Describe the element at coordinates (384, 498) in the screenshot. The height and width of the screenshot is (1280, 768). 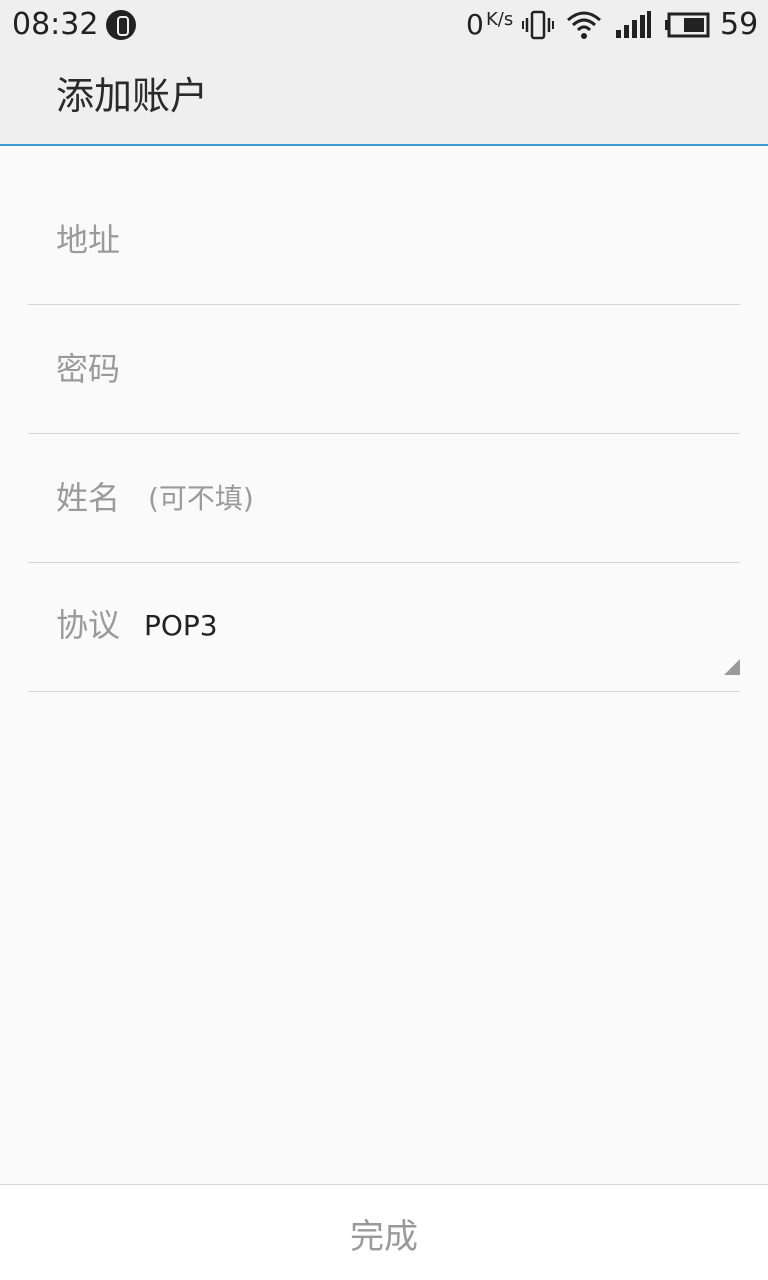
I see `name-row: (可不填)` at that location.